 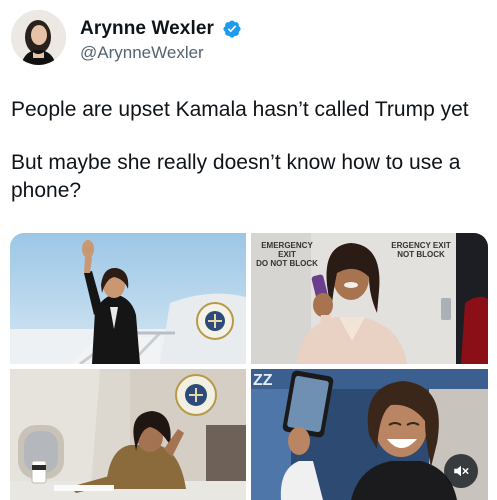 I want to click on photo-seated-in-cabin, so click(x=128, y=434).